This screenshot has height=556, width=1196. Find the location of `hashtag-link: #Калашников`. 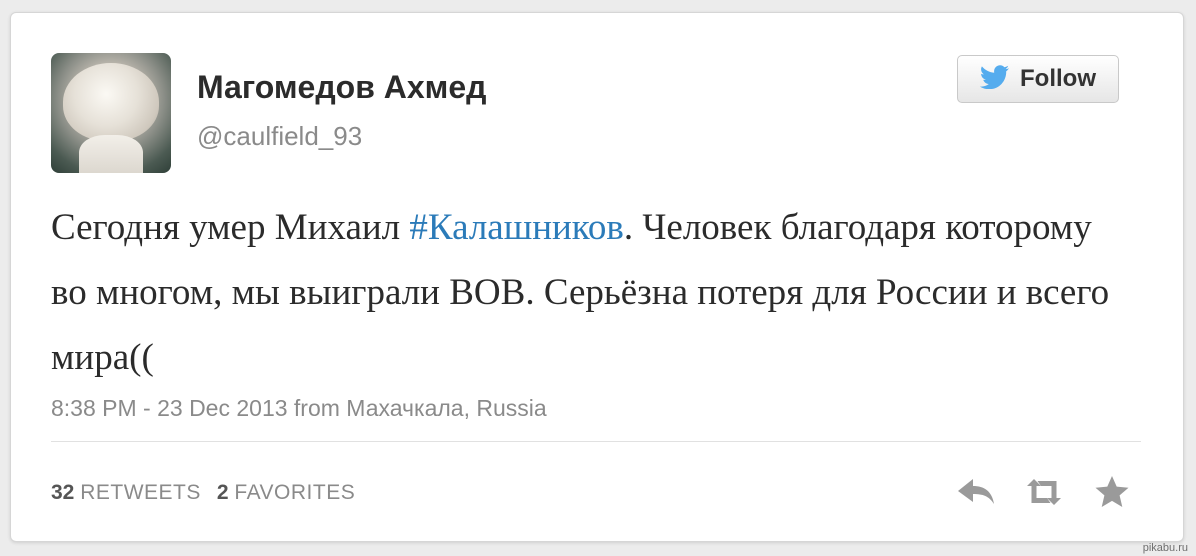

hashtag-link: #Калашников is located at coordinates (516, 227).